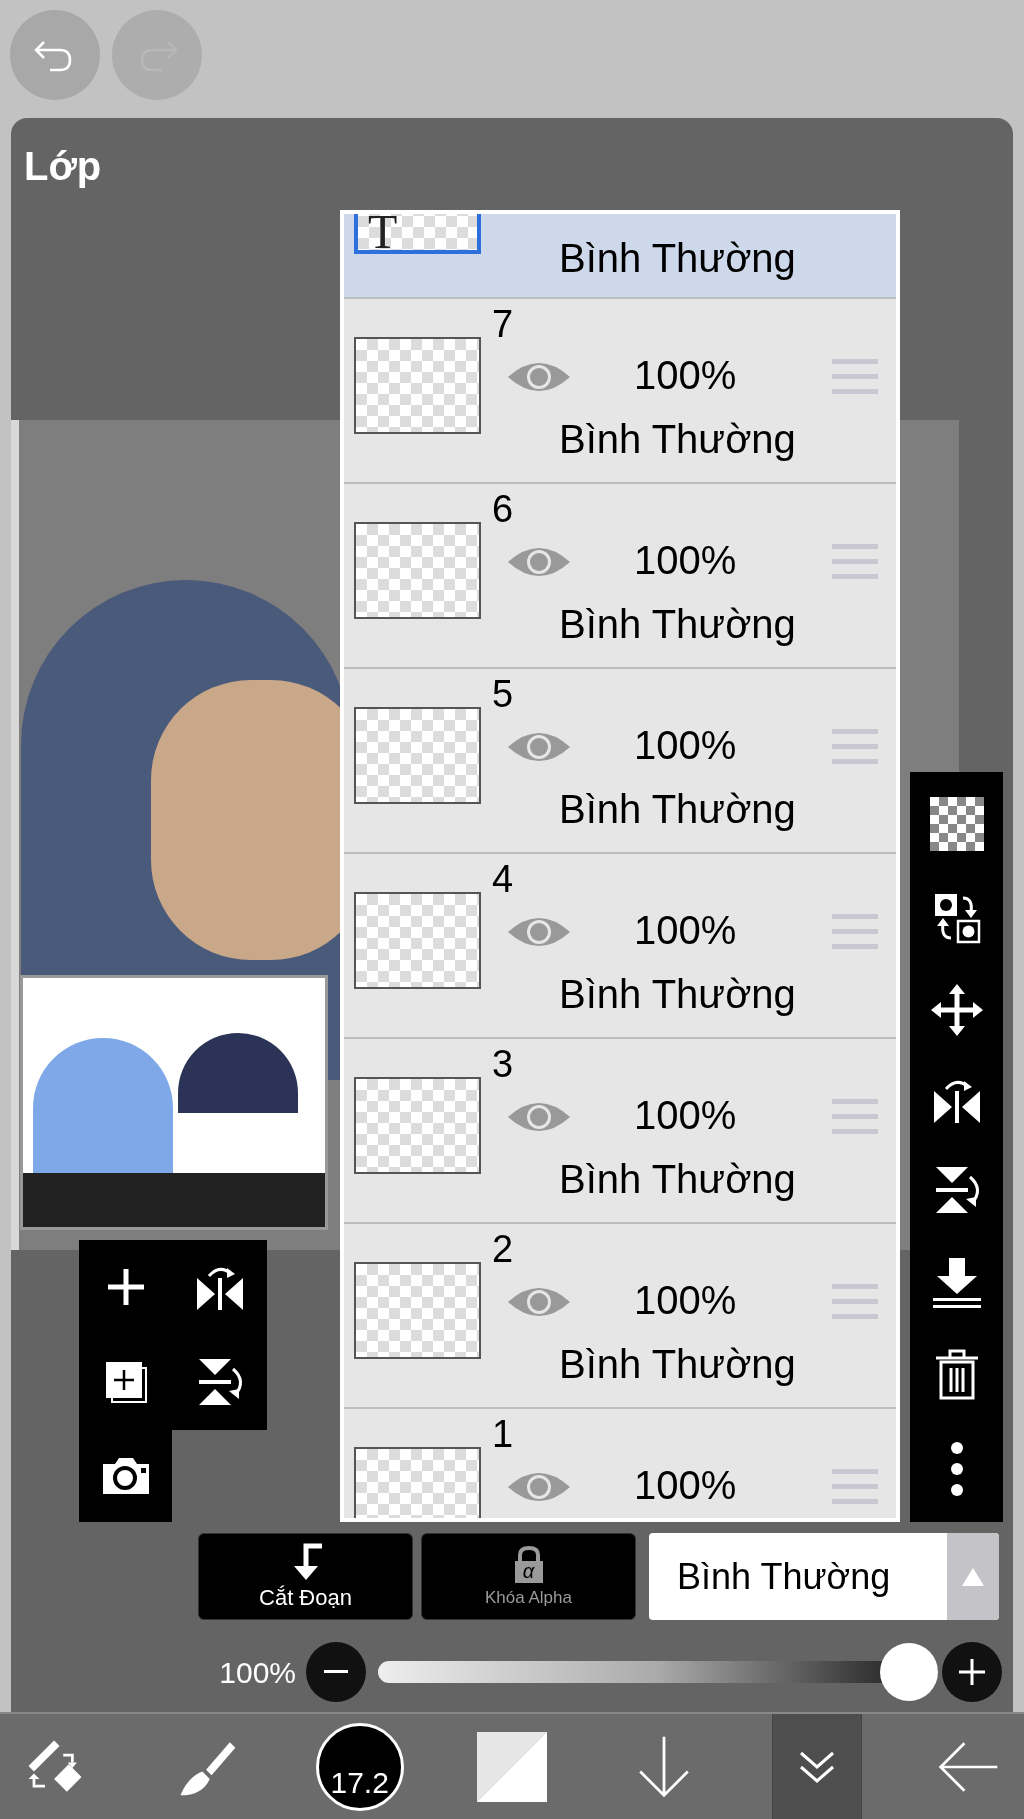  Describe the element at coordinates (503, 324) in the screenshot. I see `layer-number: 7` at that location.